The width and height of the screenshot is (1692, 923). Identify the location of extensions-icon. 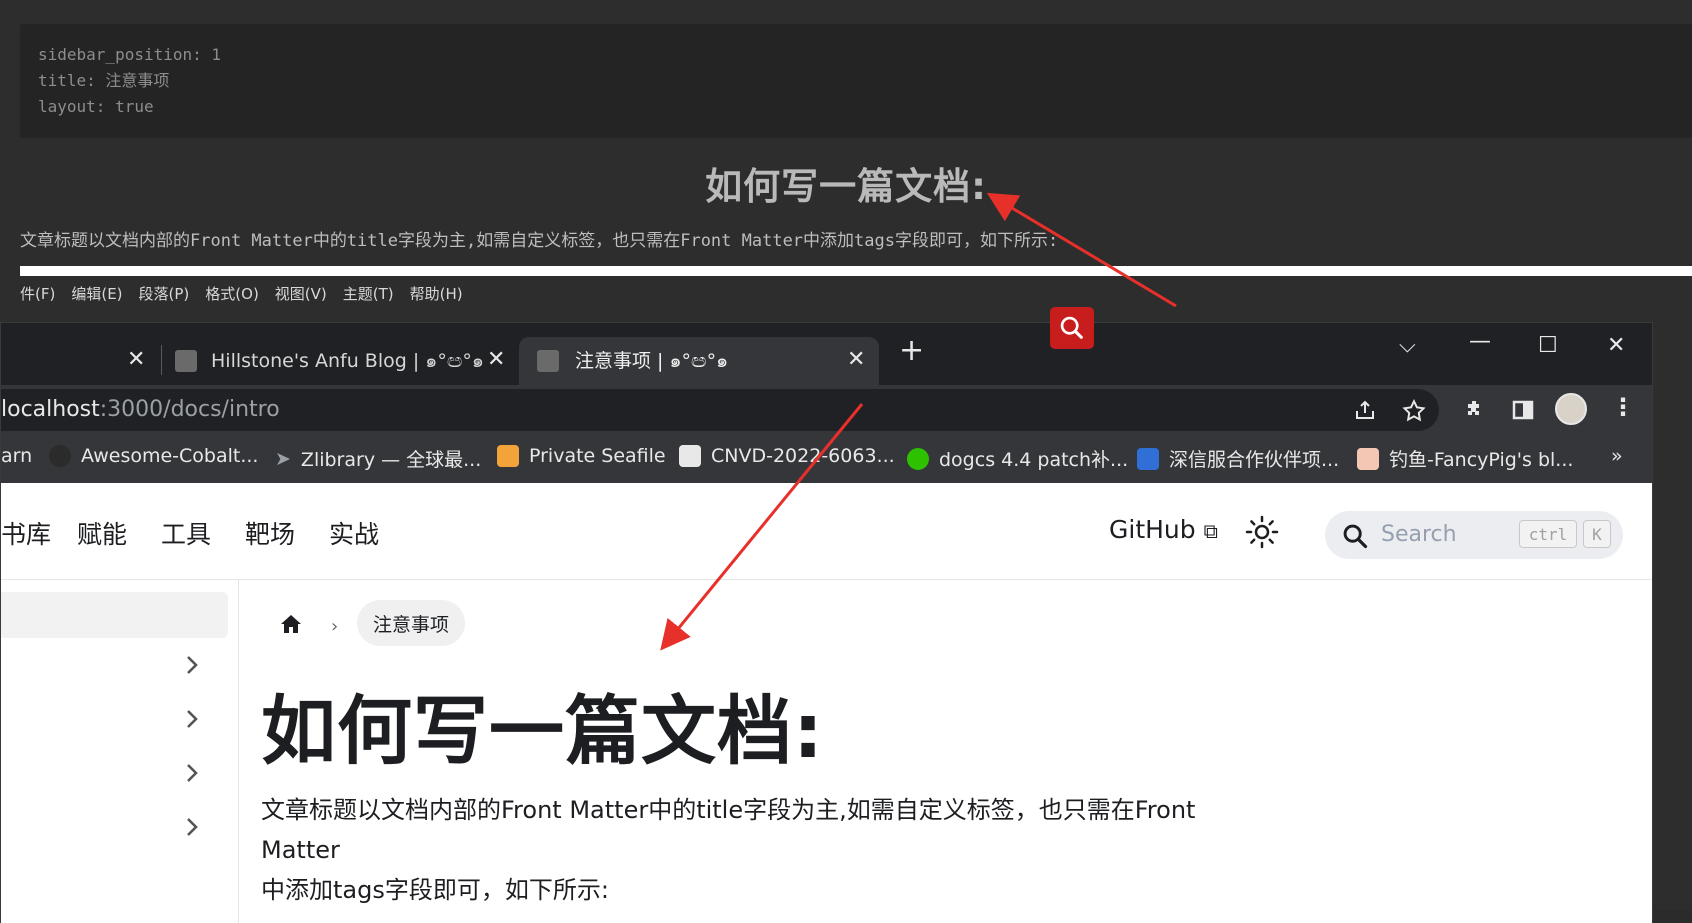
(1475, 410).